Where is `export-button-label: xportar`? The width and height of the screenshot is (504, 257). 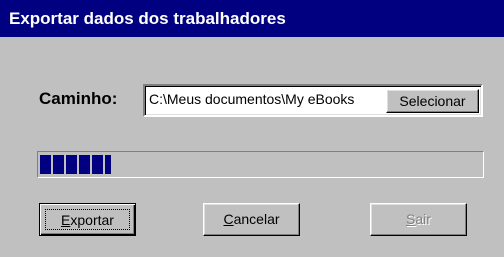 export-button-label: xportar is located at coordinates (92, 220).